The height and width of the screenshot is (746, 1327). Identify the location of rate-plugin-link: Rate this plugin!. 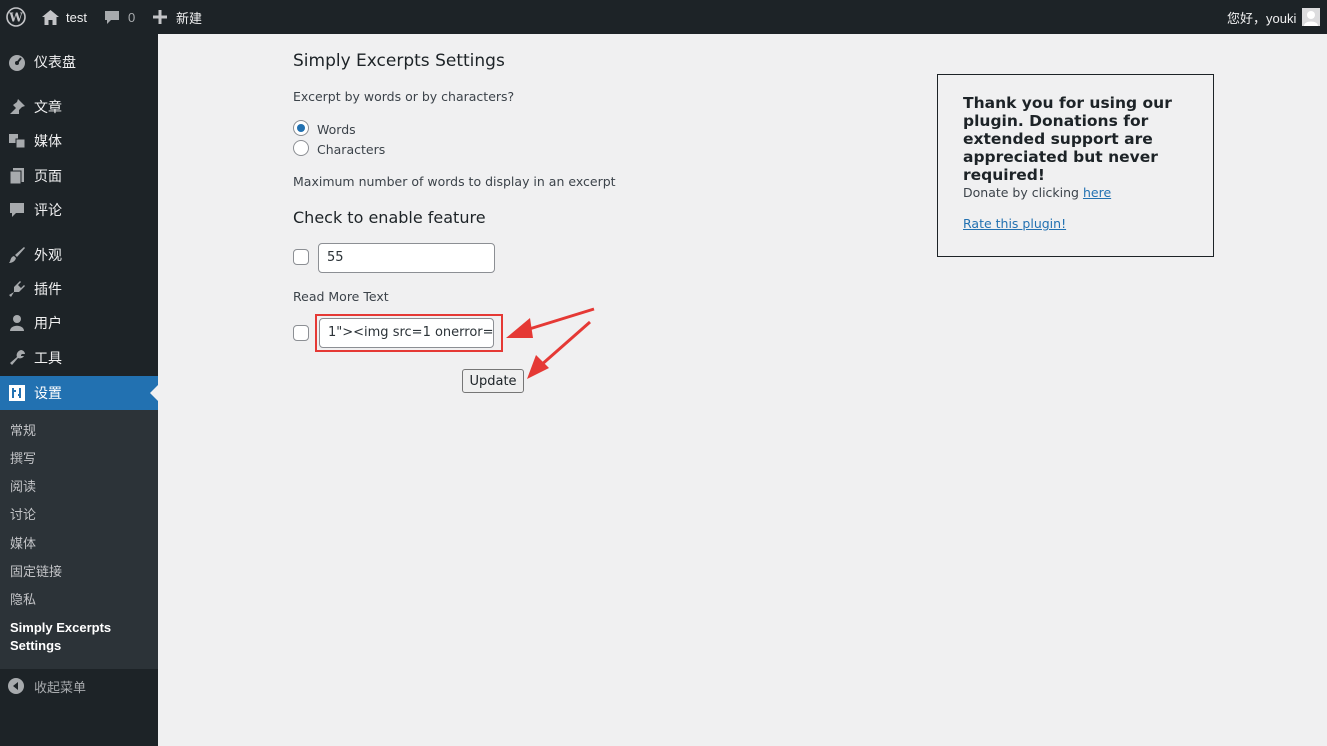
(1014, 223).